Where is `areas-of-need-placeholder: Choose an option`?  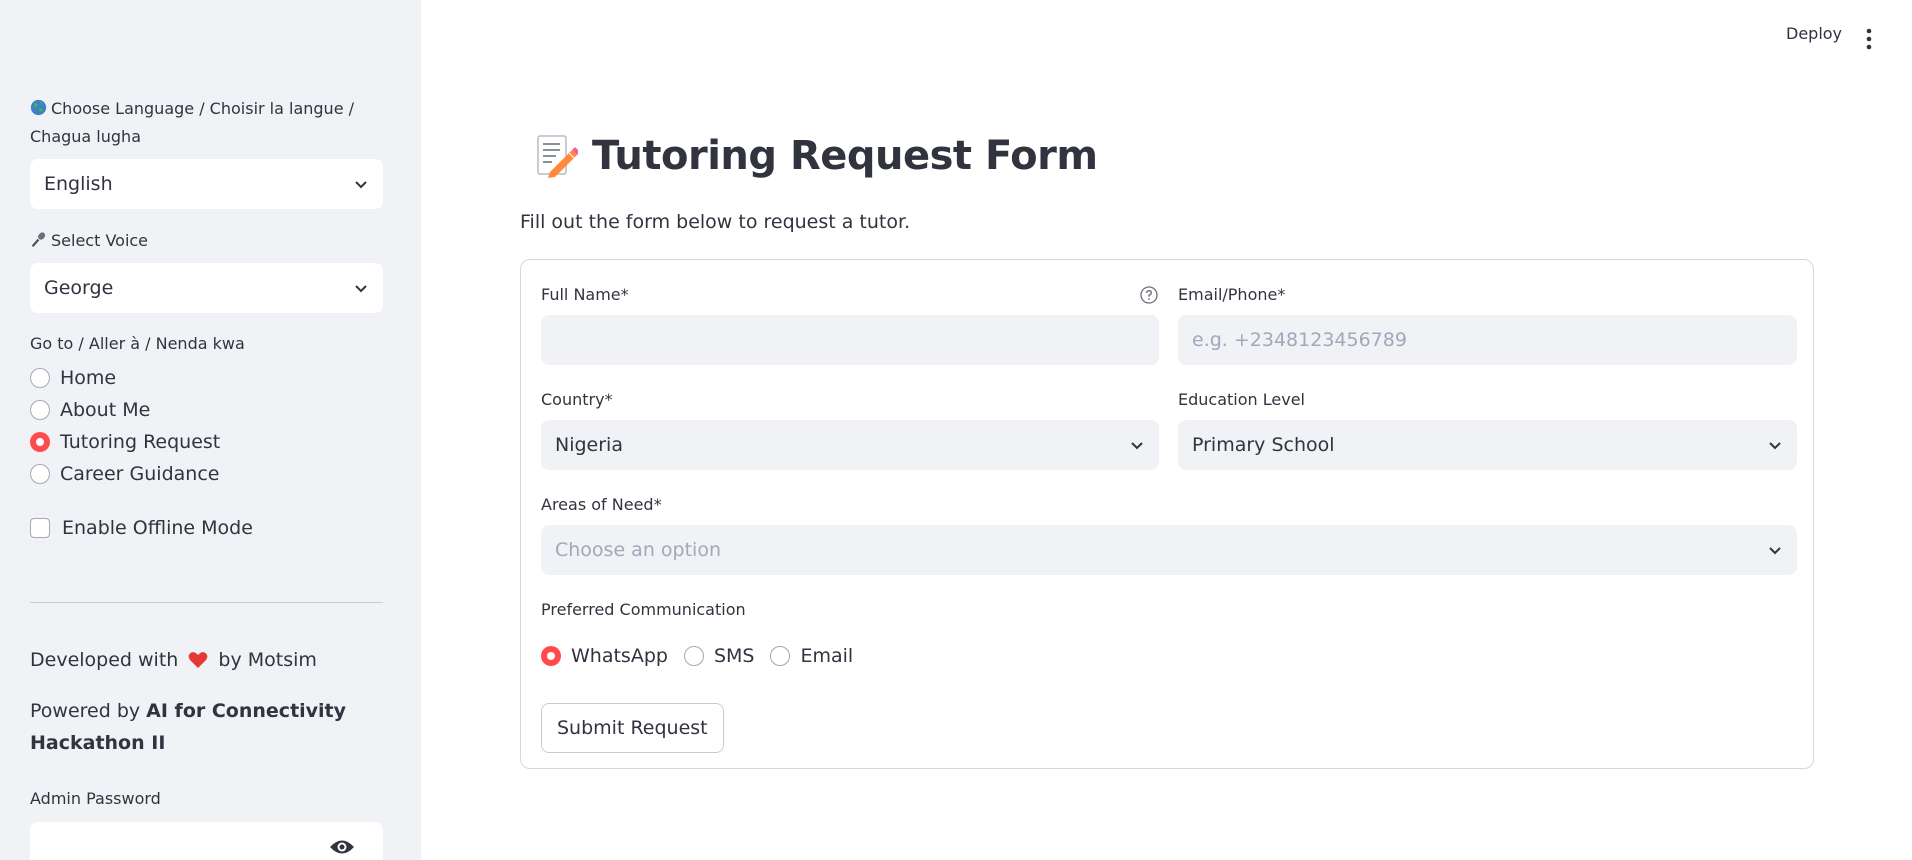
areas-of-need-placeholder: Choose an option is located at coordinates (638, 550).